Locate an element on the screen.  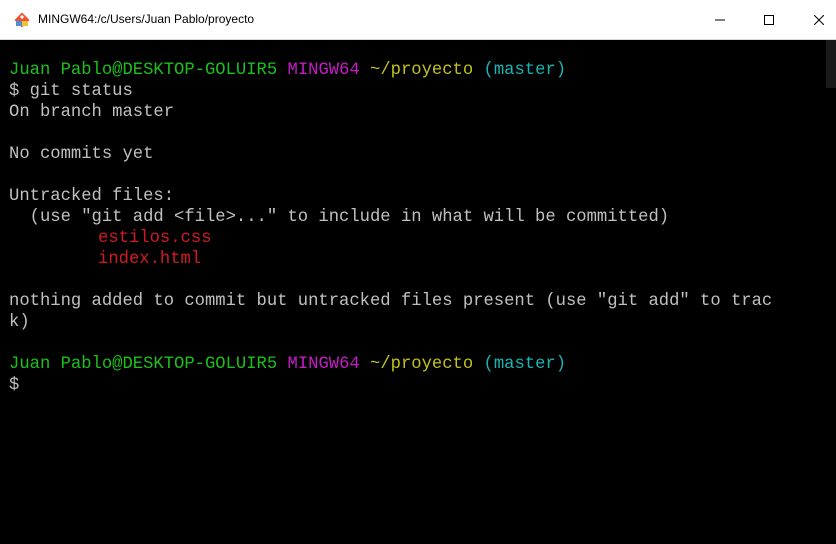
window-title: MINGW64:/c/Users/Juan Pablo/proyecto is located at coordinates (146, 19).